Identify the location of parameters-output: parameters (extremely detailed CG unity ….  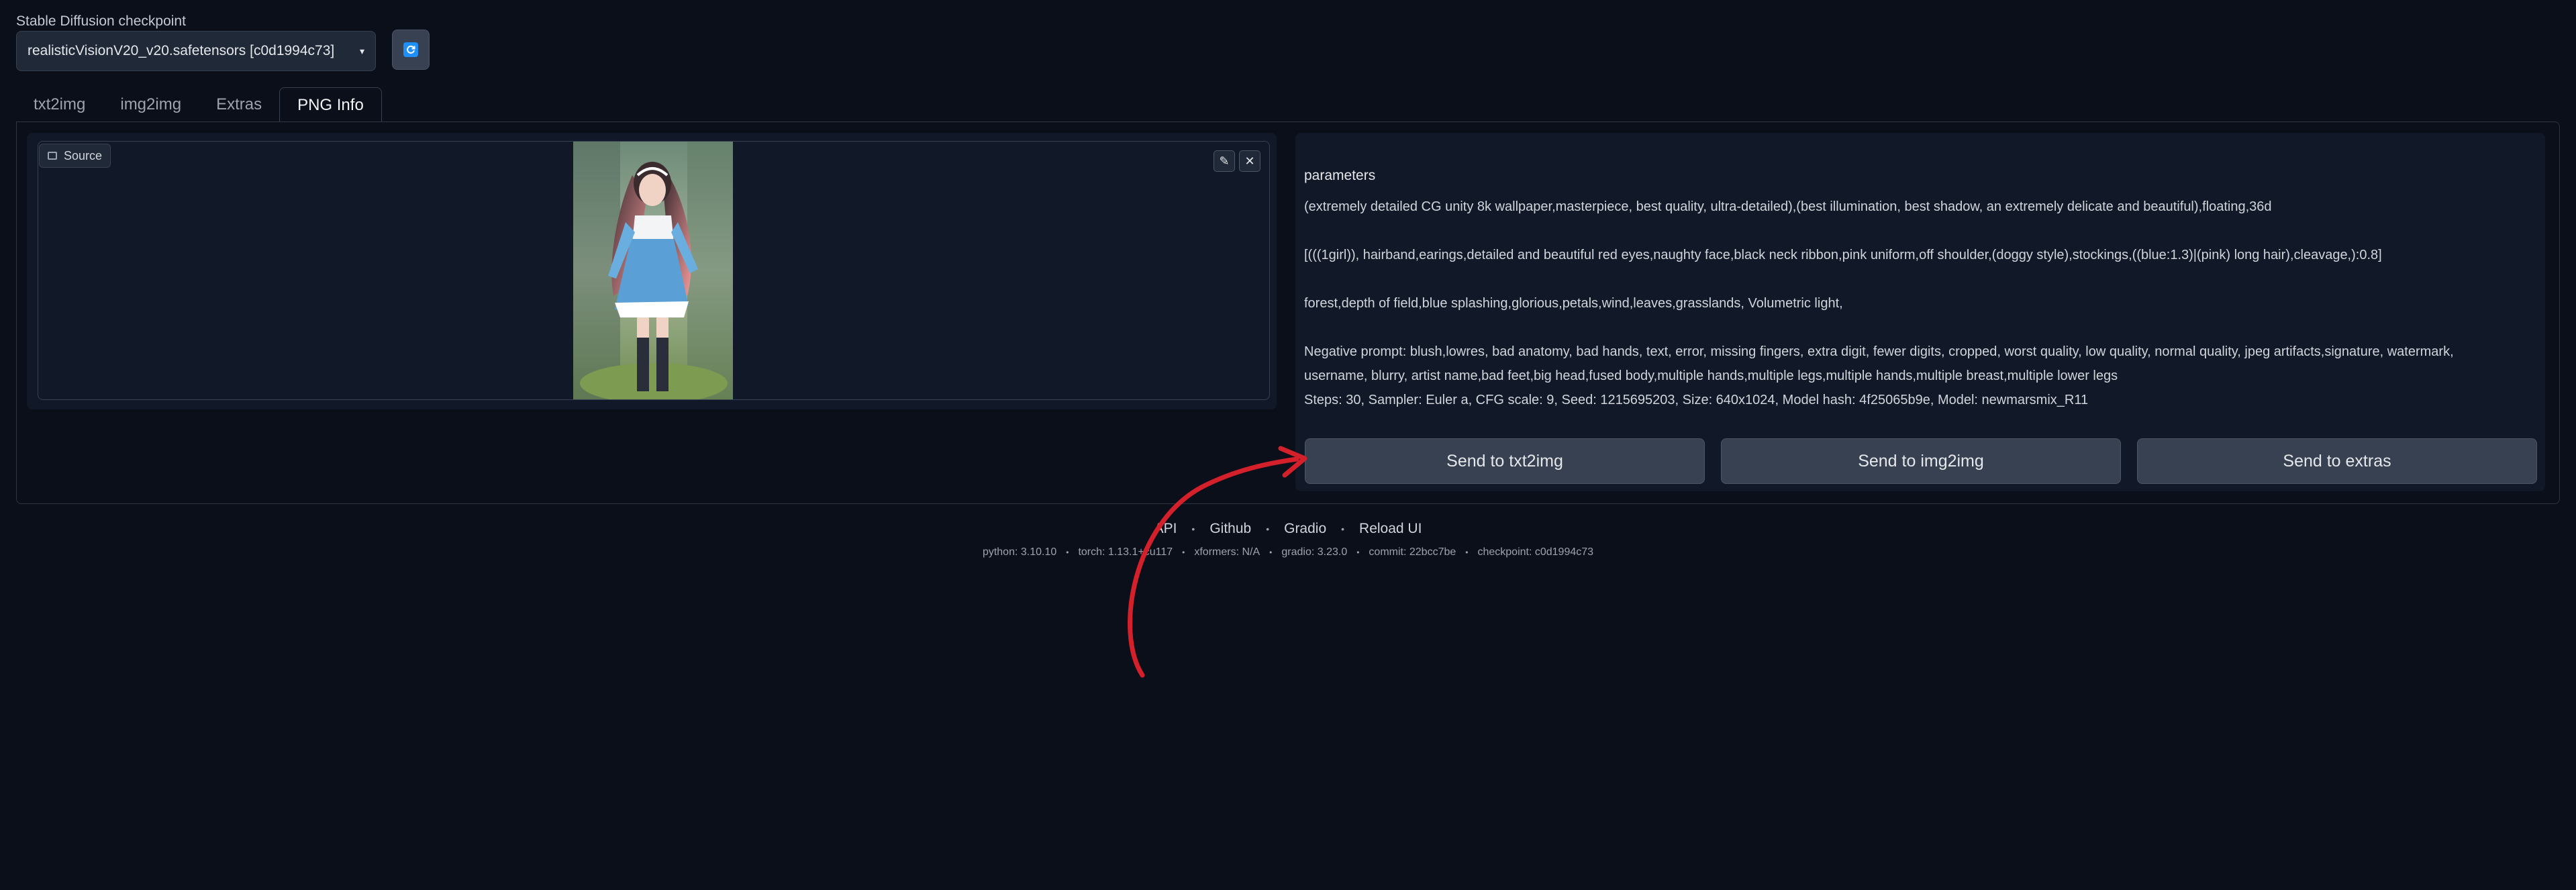
(1918, 288).